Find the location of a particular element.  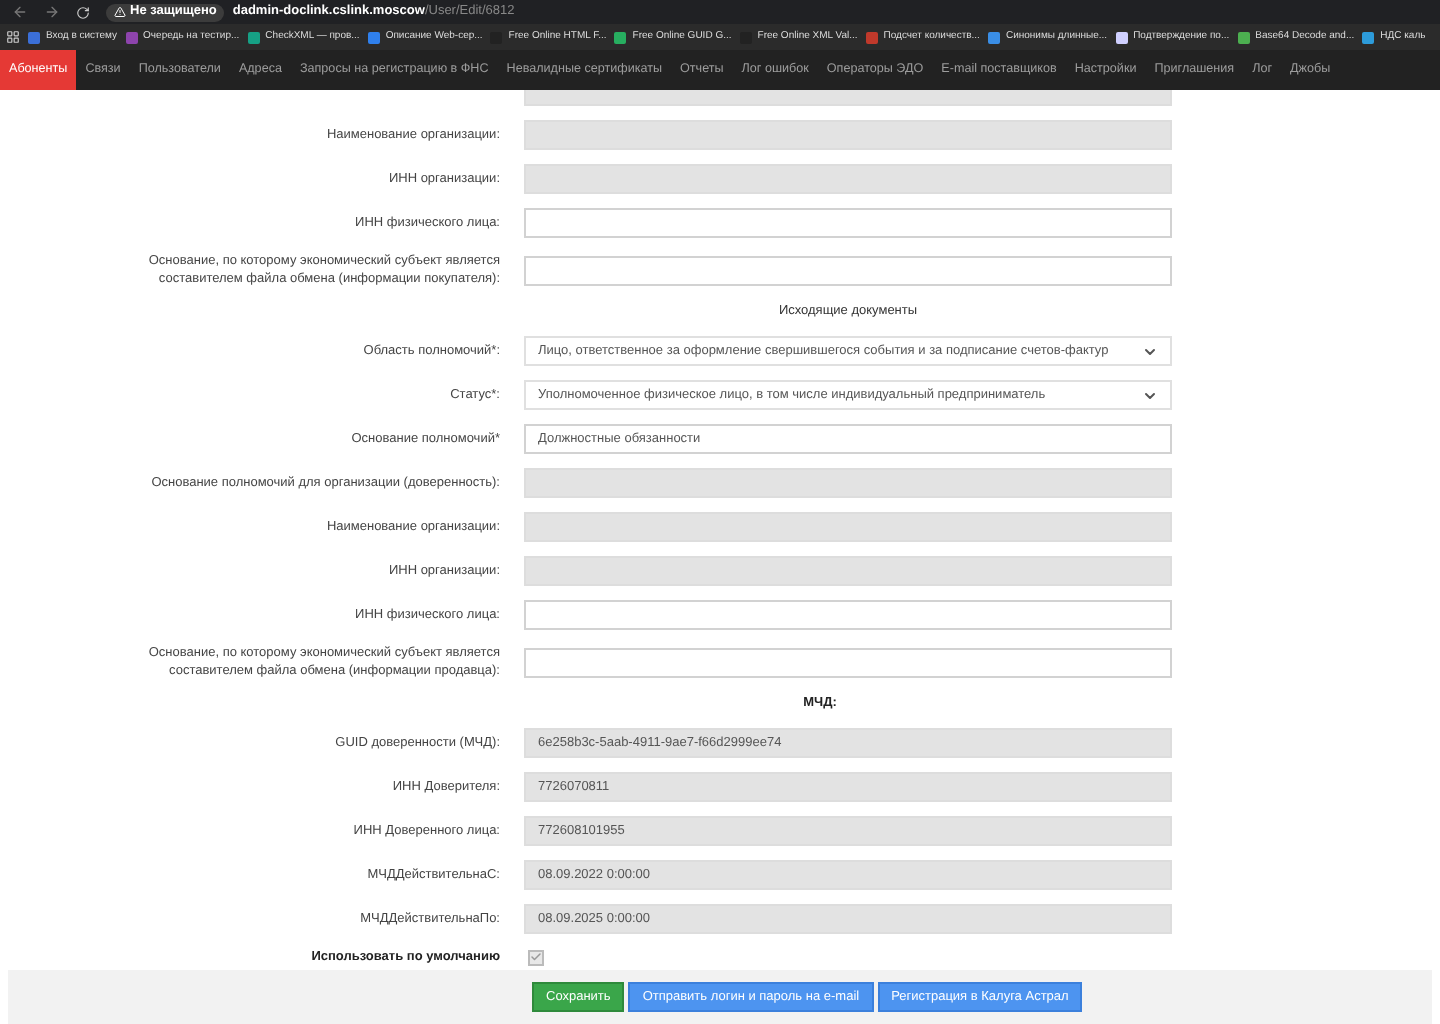

reload-icon is located at coordinates (83, 12).